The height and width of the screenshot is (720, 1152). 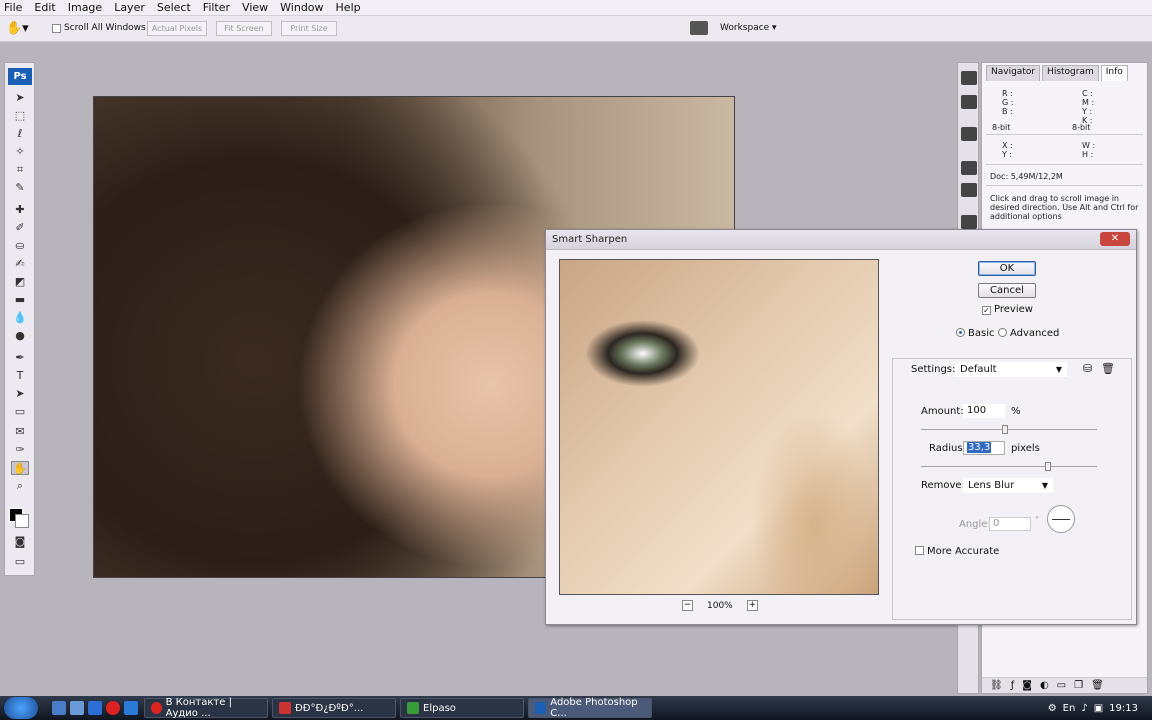 What do you see at coordinates (20, 376) in the screenshot?
I see `type-tool-icon: T` at bounding box center [20, 376].